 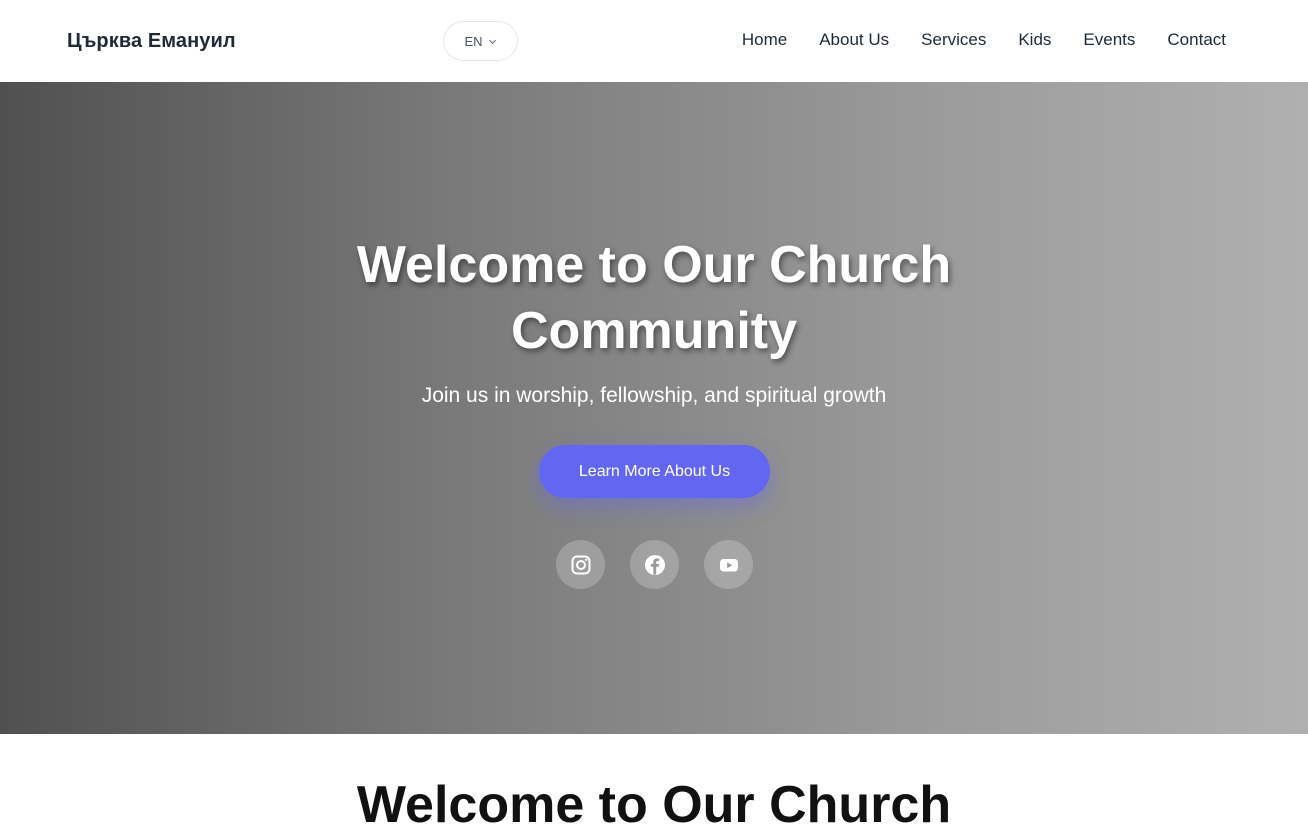 What do you see at coordinates (654, 298) in the screenshot?
I see `hero-title: Welcome to Our Church Community` at bounding box center [654, 298].